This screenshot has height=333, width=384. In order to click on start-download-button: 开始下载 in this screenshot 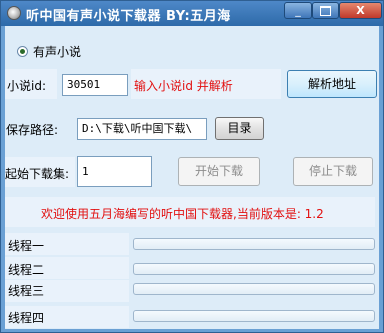, I will do `click(219, 171)`.